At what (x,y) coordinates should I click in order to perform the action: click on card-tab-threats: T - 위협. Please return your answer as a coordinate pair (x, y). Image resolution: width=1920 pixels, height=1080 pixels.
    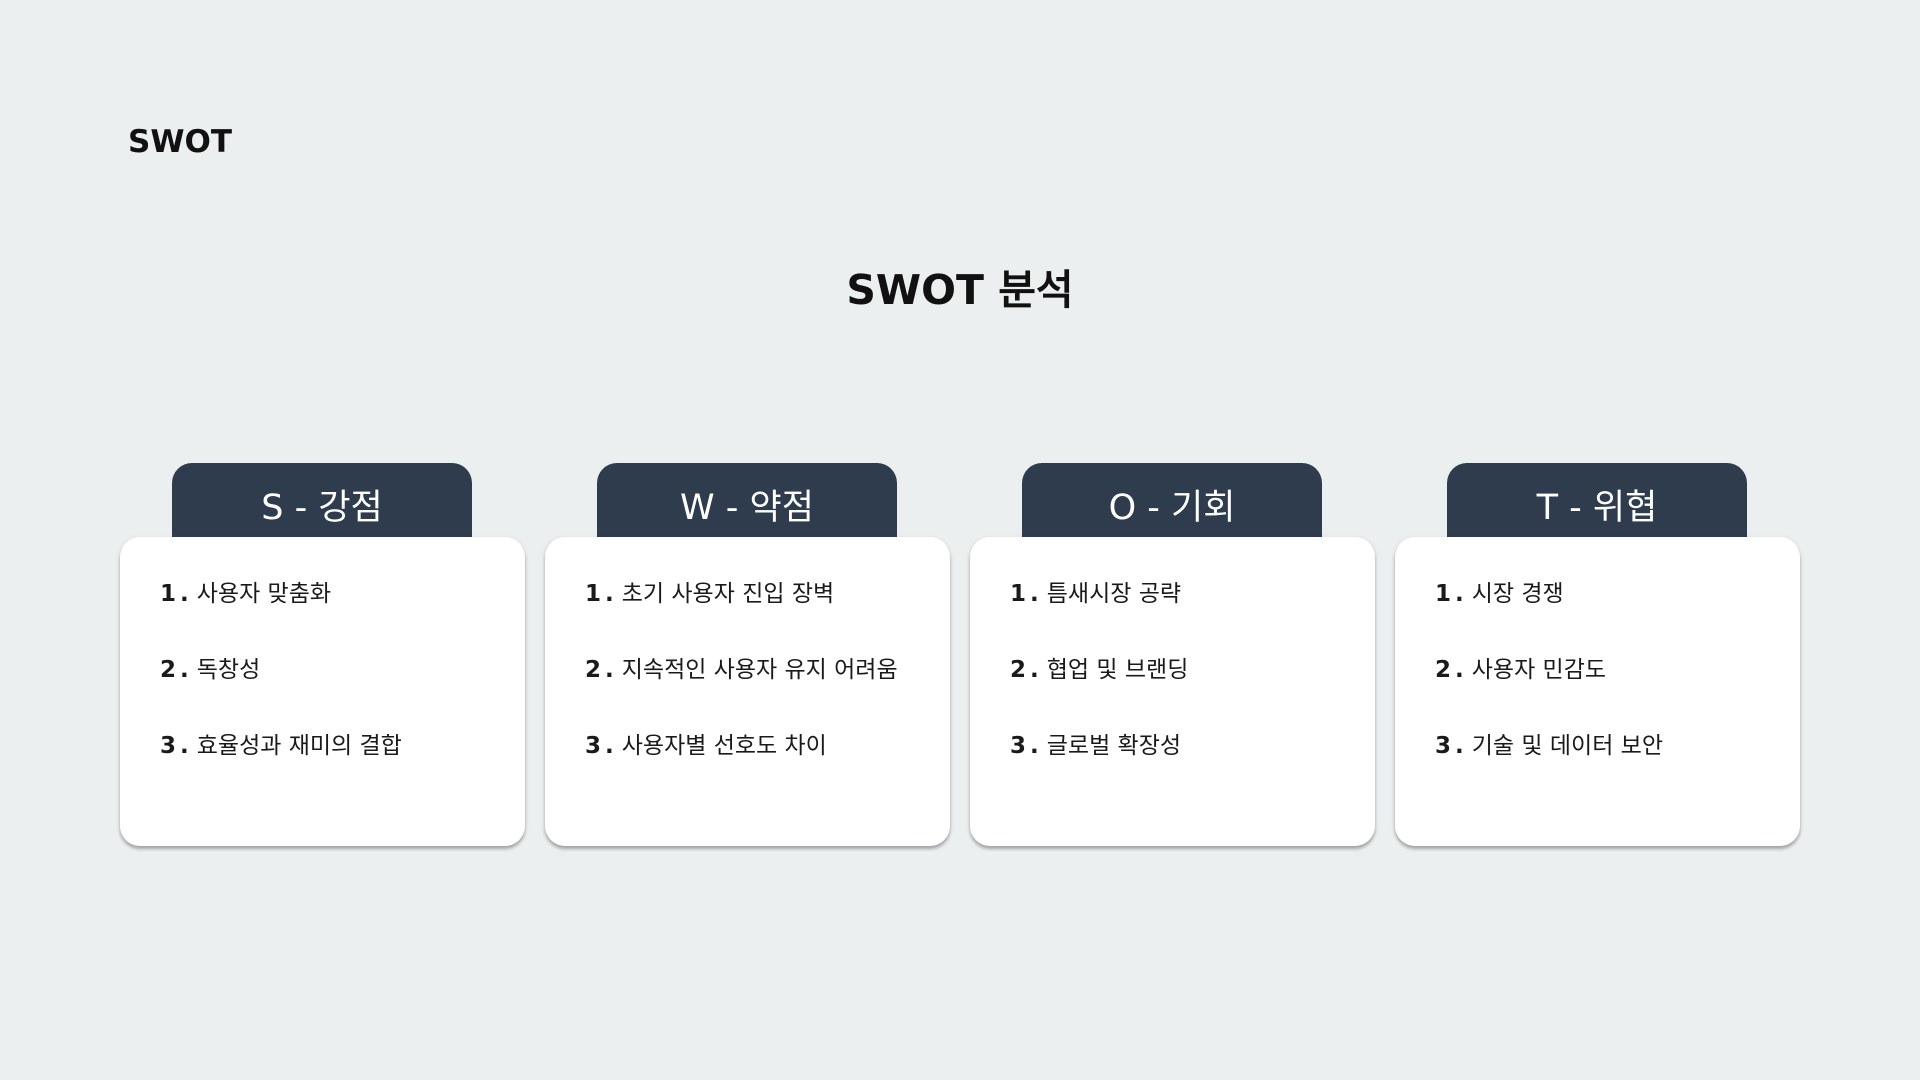
    Looking at the image, I should click on (1597, 502).